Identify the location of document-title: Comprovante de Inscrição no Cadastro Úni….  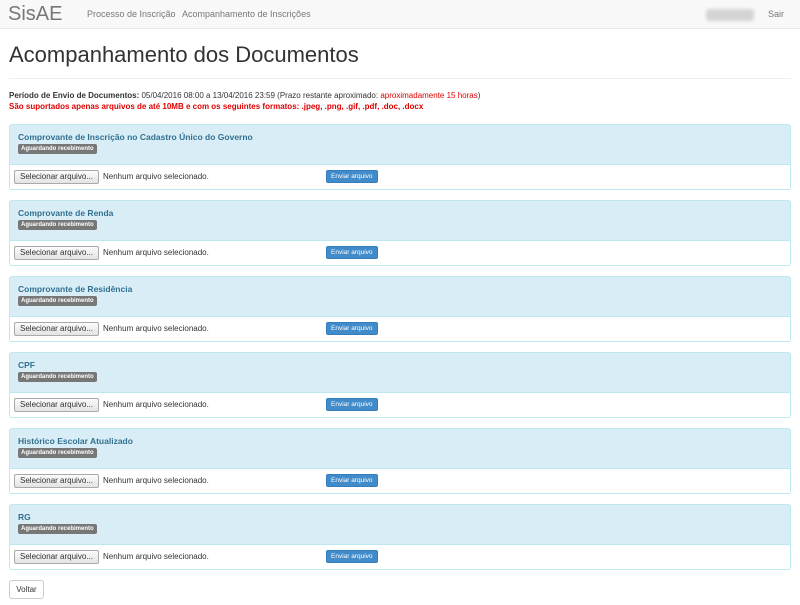
(135, 137).